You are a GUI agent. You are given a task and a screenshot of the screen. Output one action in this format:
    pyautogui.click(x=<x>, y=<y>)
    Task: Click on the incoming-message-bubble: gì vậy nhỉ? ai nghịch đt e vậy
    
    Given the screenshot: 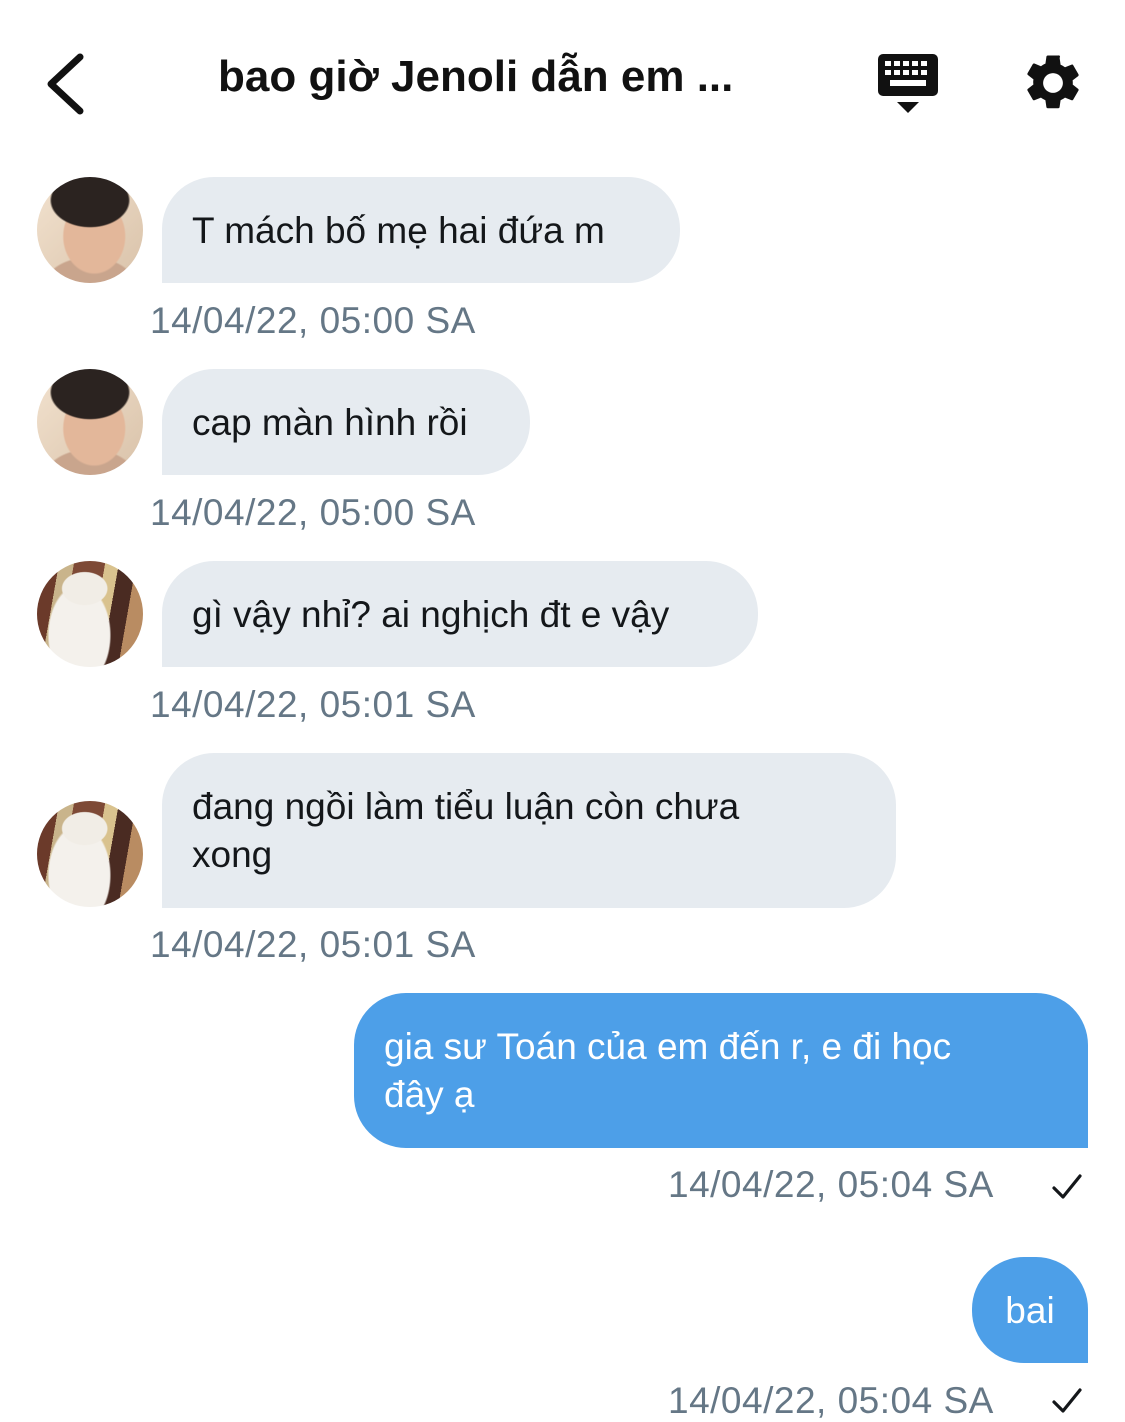 What is the action you would take?
    pyautogui.click(x=460, y=614)
    